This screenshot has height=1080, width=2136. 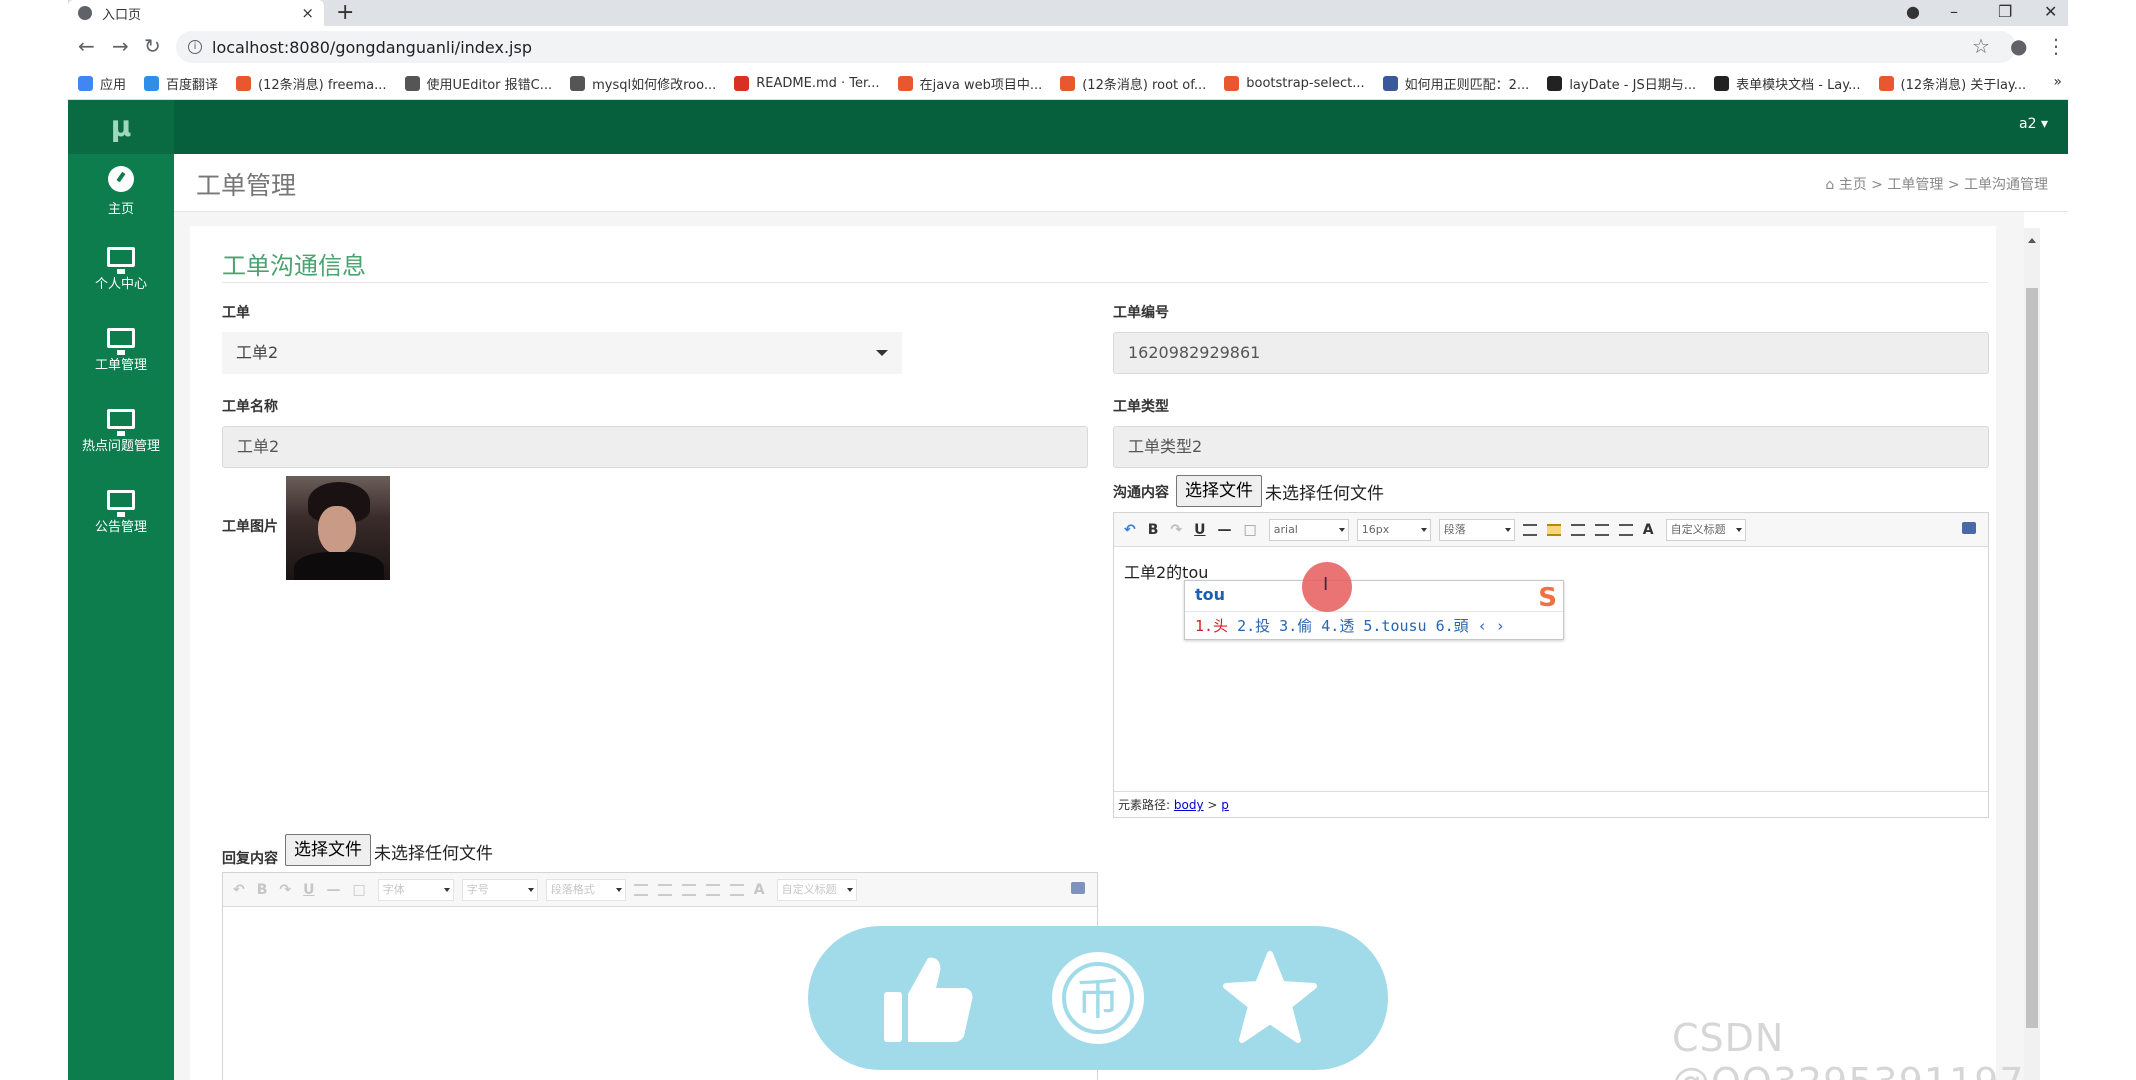 What do you see at coordinates (121, 518) in the screenshot?
I see `sidebar-item-notices: 公告管理` at bounding box center [121, 518].